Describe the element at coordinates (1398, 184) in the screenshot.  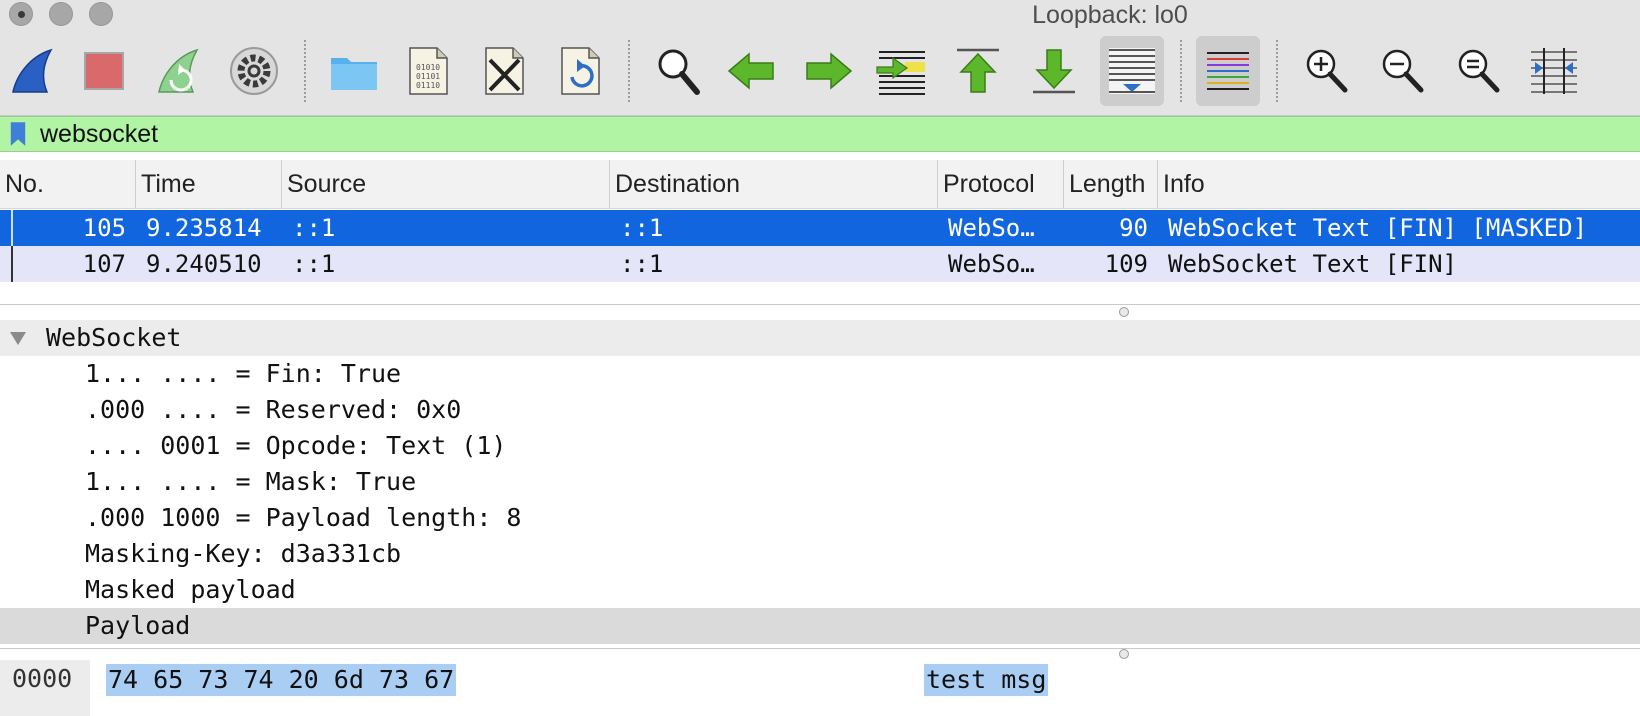
I see `column-header-info: Info` at that location.